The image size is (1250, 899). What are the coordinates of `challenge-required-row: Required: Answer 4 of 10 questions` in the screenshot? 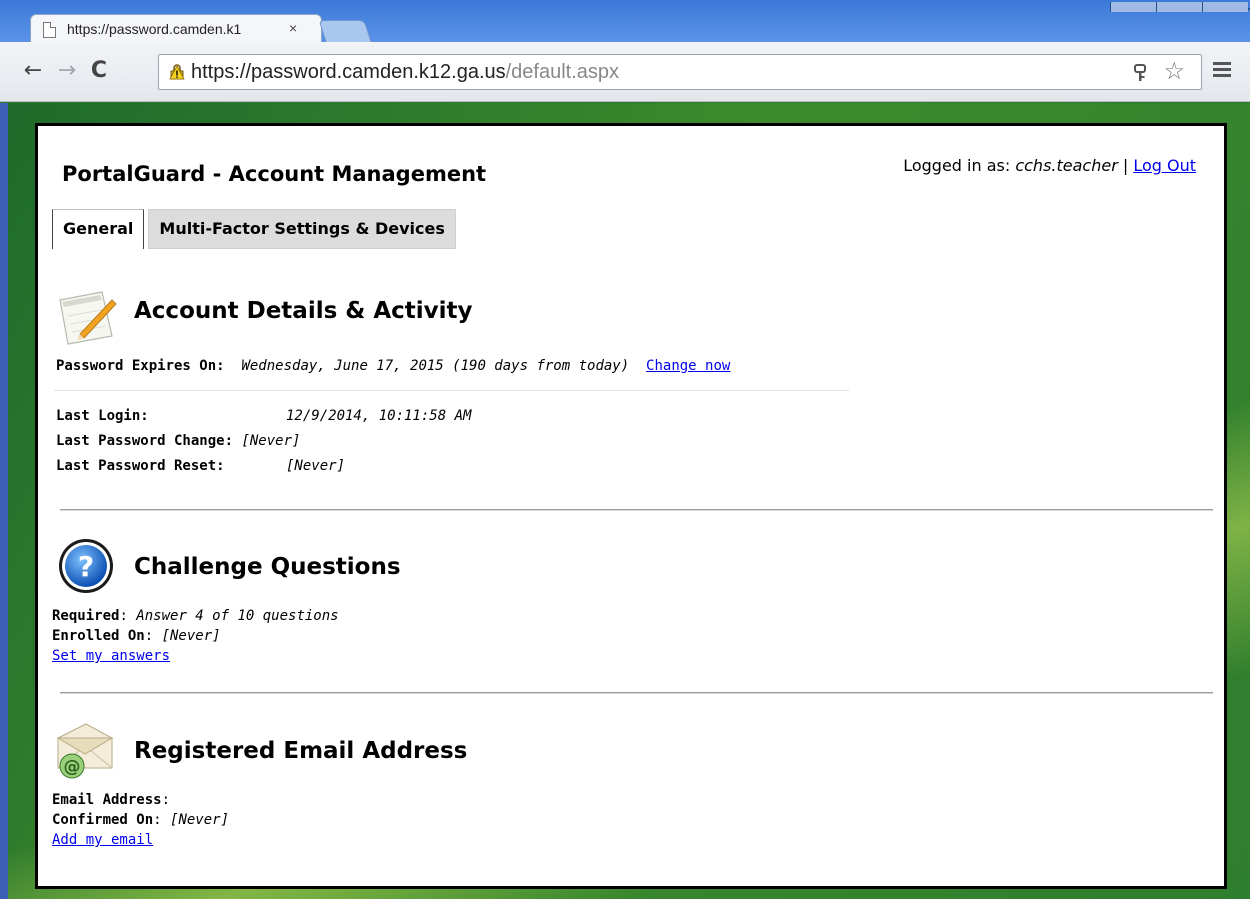 It's located at (195, 616).